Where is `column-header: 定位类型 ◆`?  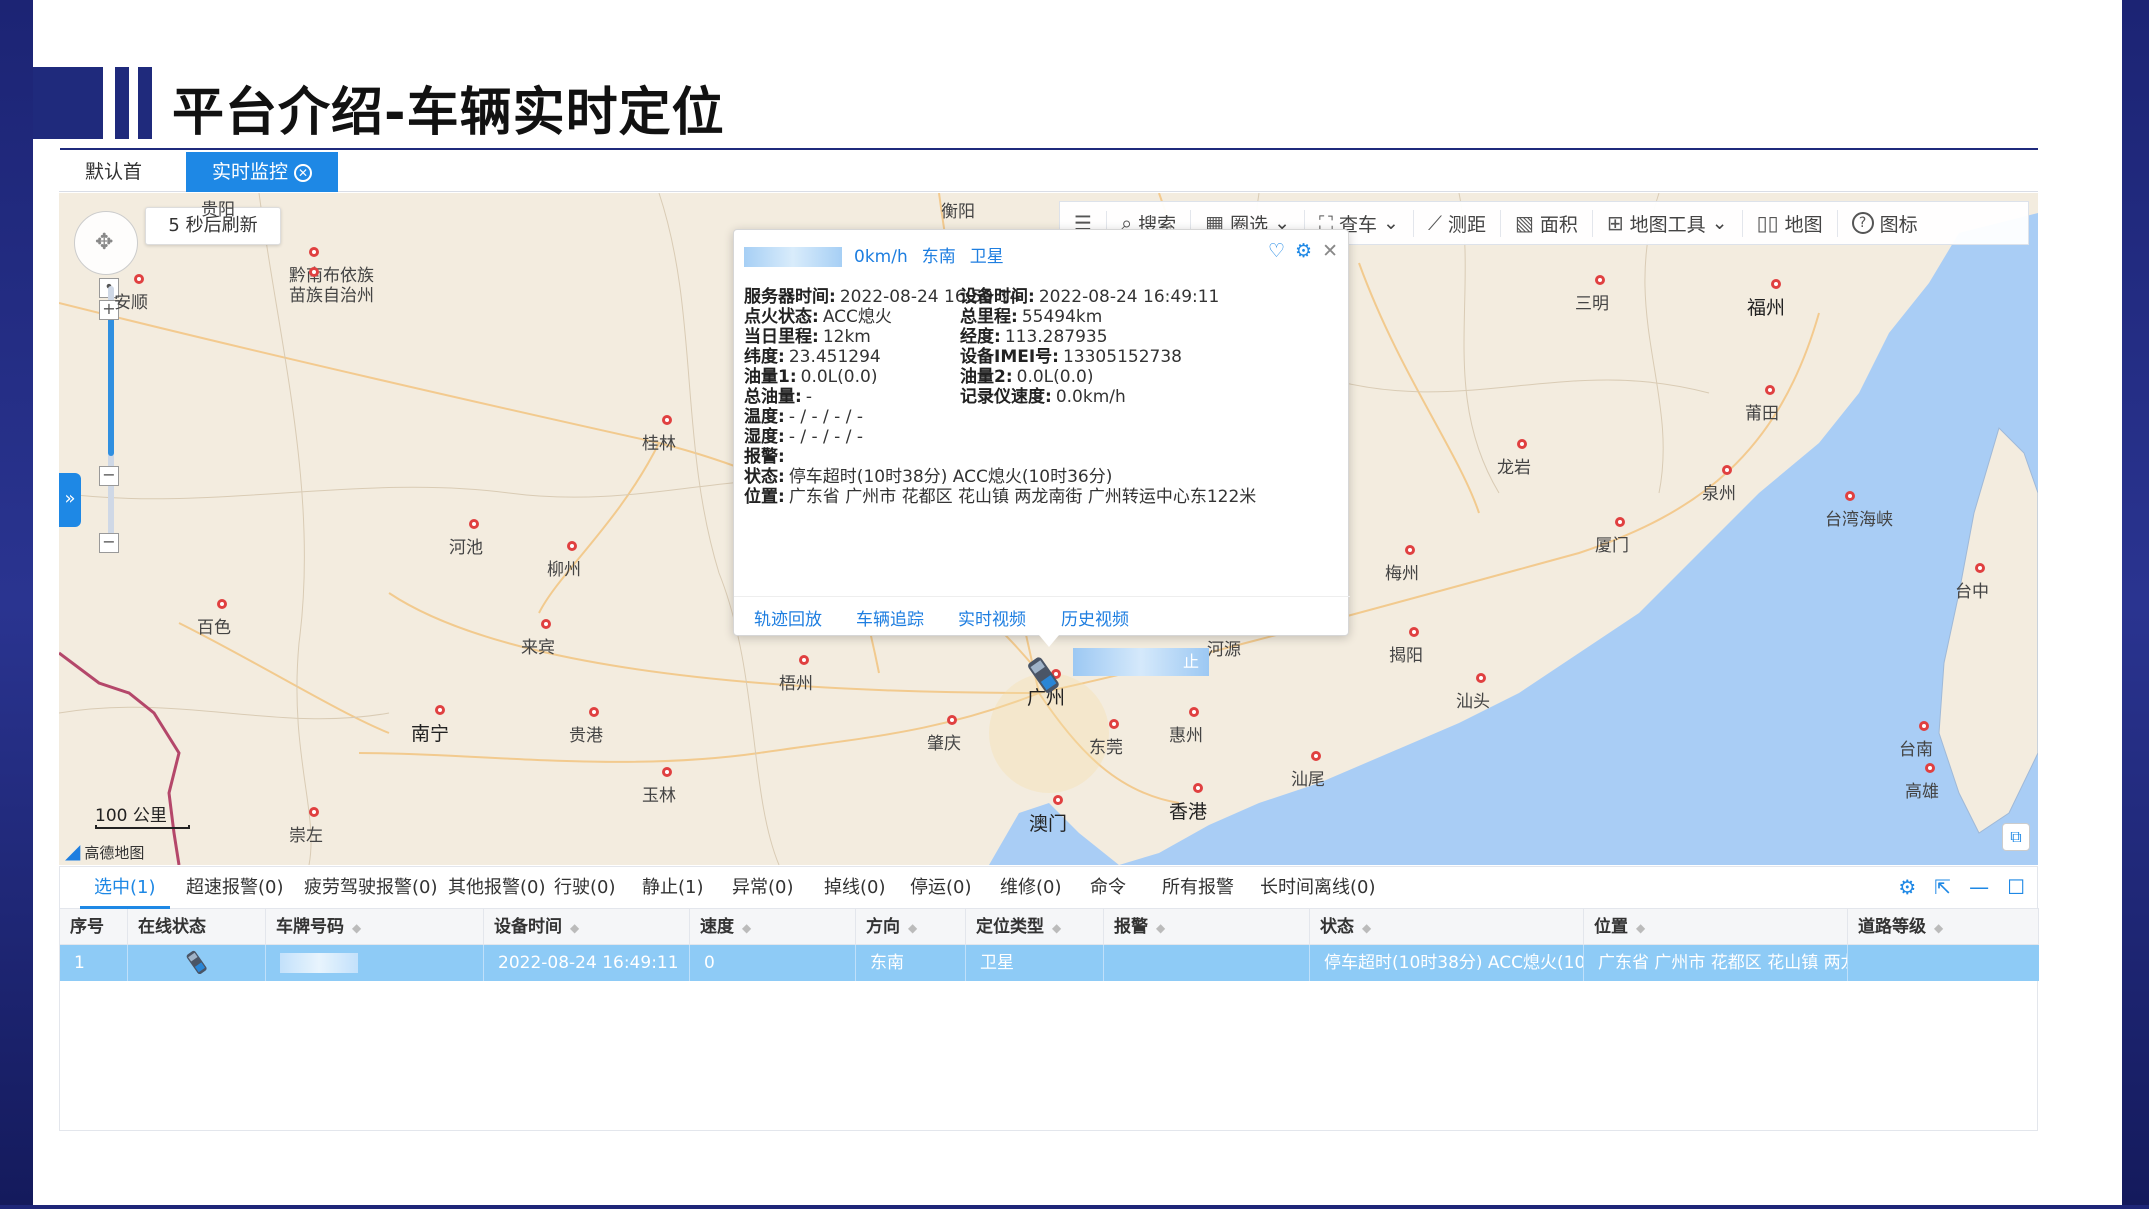
column-header: 定位类型 ◆ is located at coordinates (1035, 927).